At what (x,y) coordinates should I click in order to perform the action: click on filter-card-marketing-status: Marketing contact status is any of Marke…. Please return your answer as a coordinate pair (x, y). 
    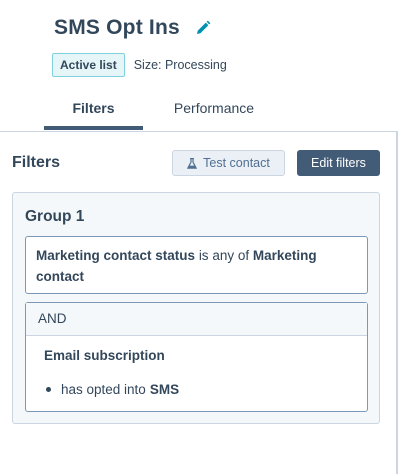
    Looking at the image, I should click on (196, 265).